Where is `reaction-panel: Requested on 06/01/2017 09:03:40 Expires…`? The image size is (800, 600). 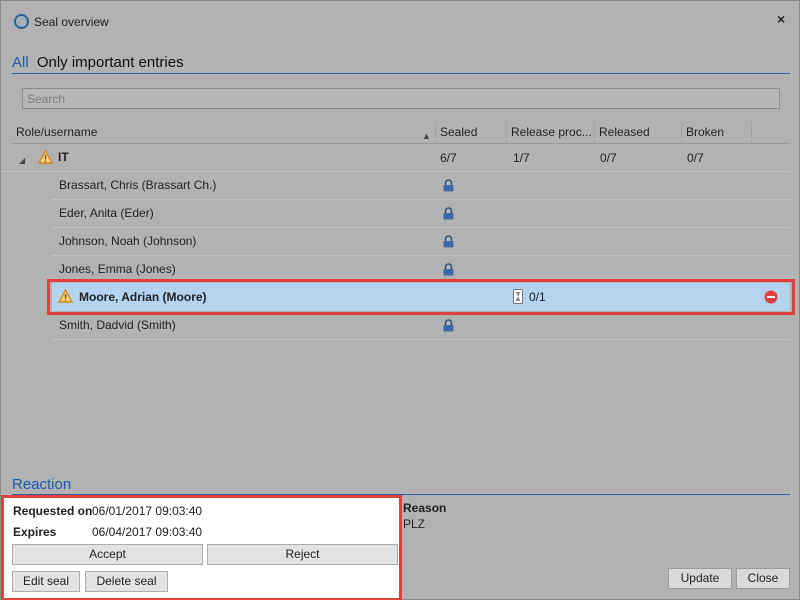 reaction-panel: Requested on 06/01/2017 09:03:40 Expires… is located at coordinates (201, 547).